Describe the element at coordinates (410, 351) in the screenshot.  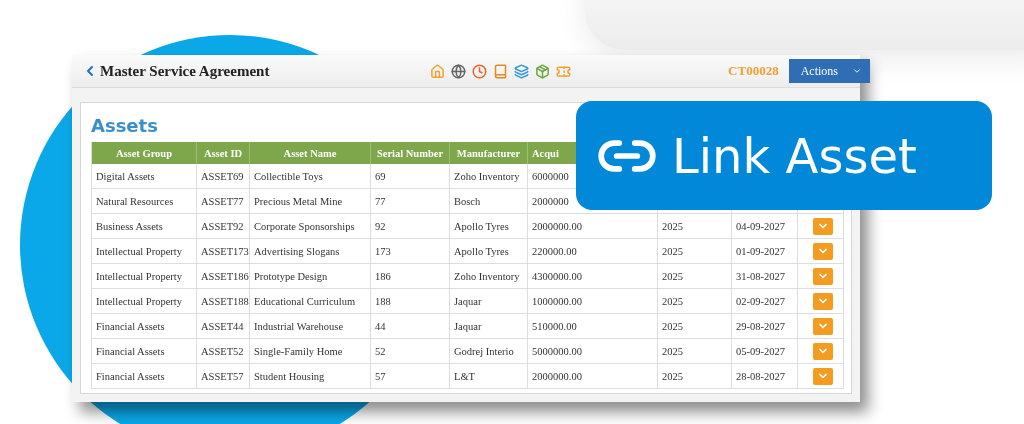
I see `table-cell: 52` at that location.